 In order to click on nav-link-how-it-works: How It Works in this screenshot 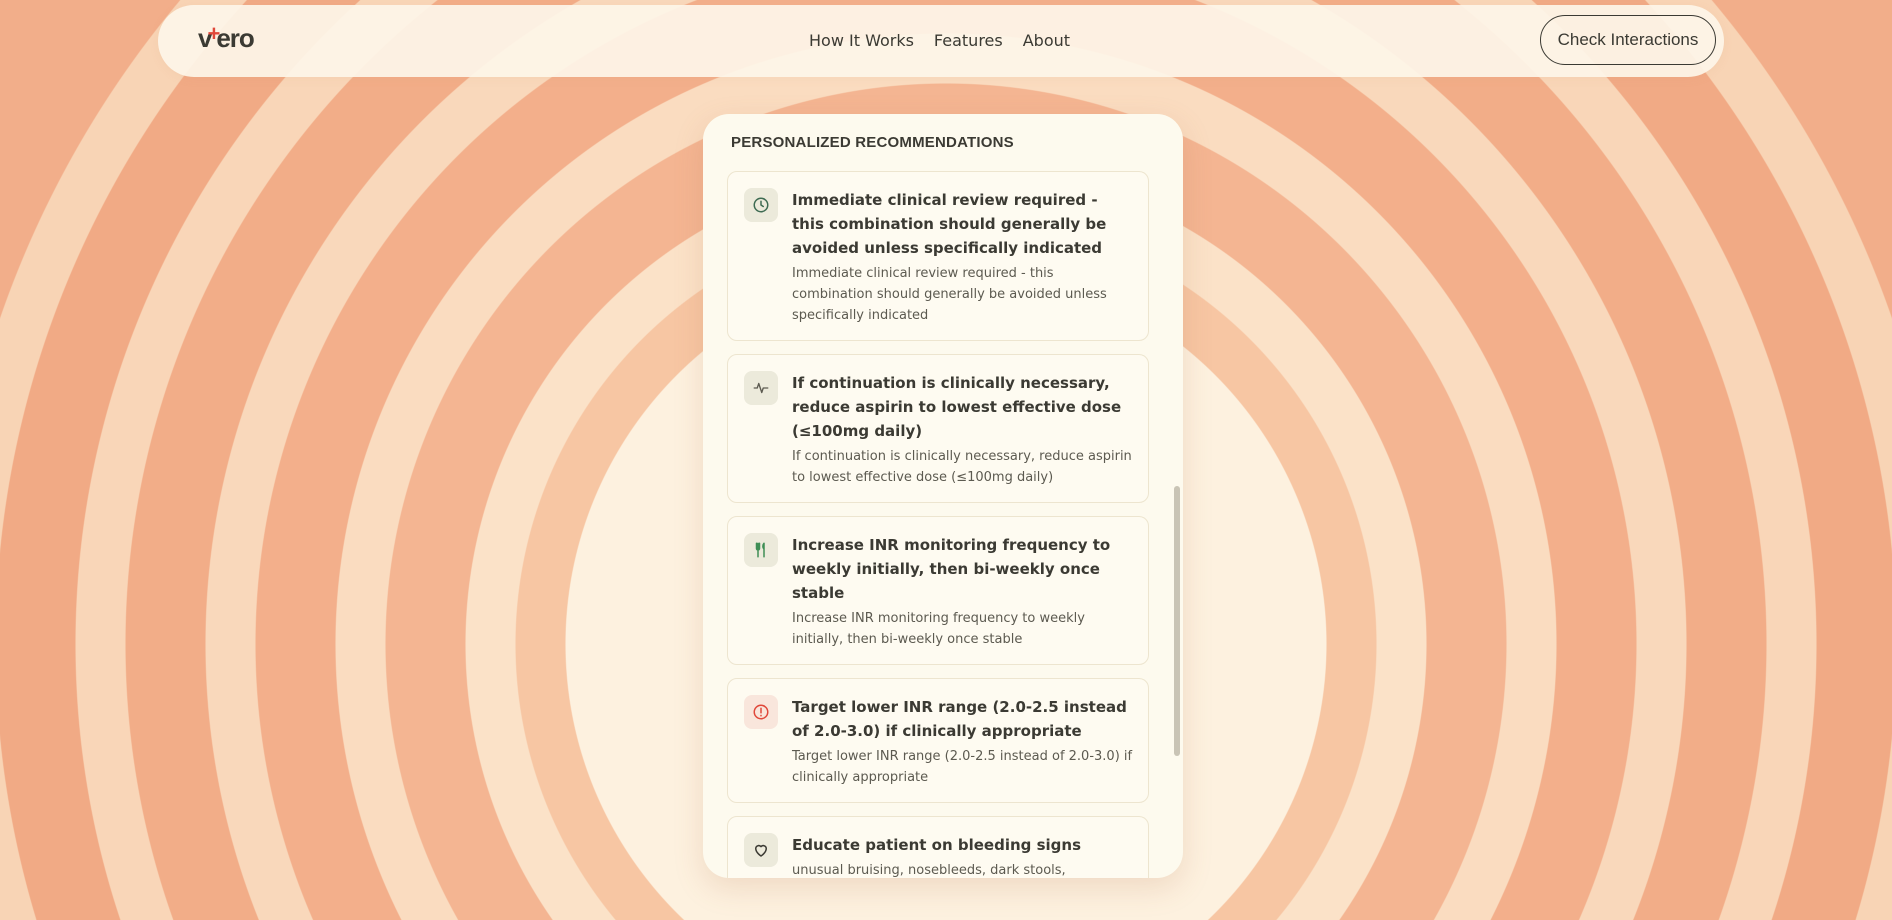, I will do `click(861, 40)`.